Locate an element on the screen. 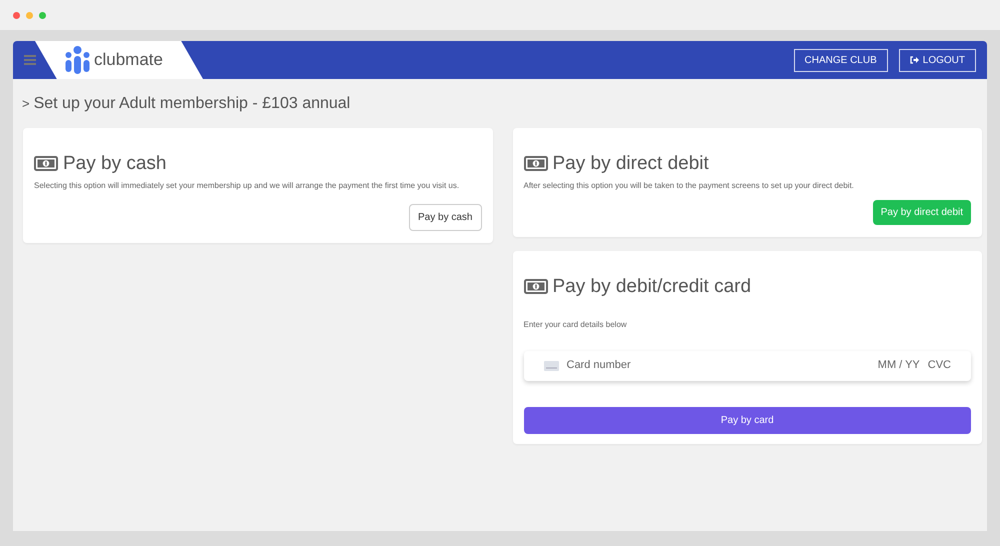 The width and height of the screenshot is (1000, 546). card-title: Pay by debit/credit card is located at coordinates (652, 286).